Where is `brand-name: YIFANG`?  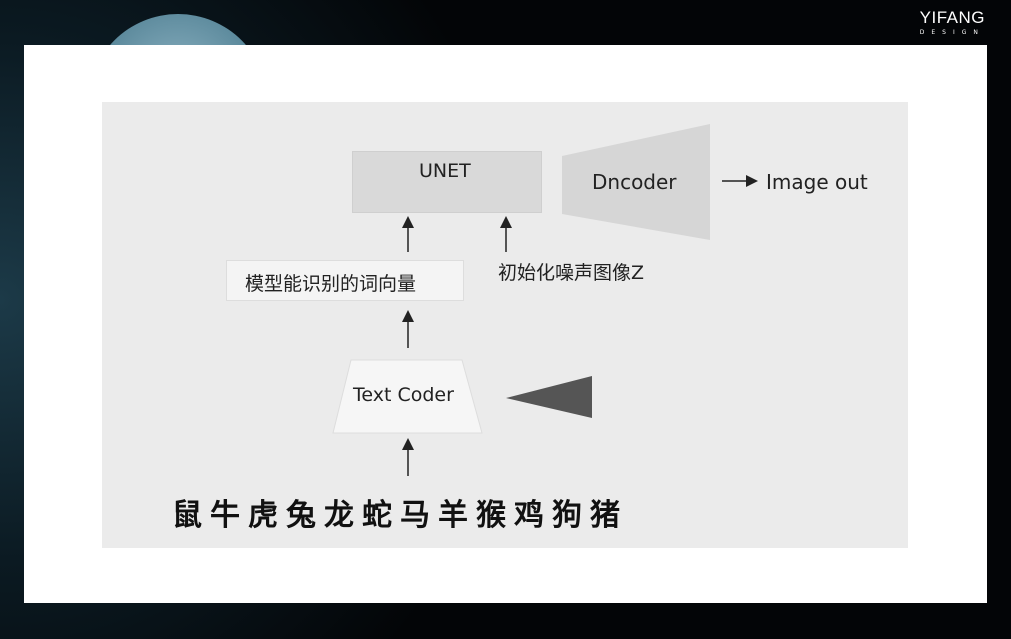 brand-name: YIFANG is located at coordinates (952, 17).